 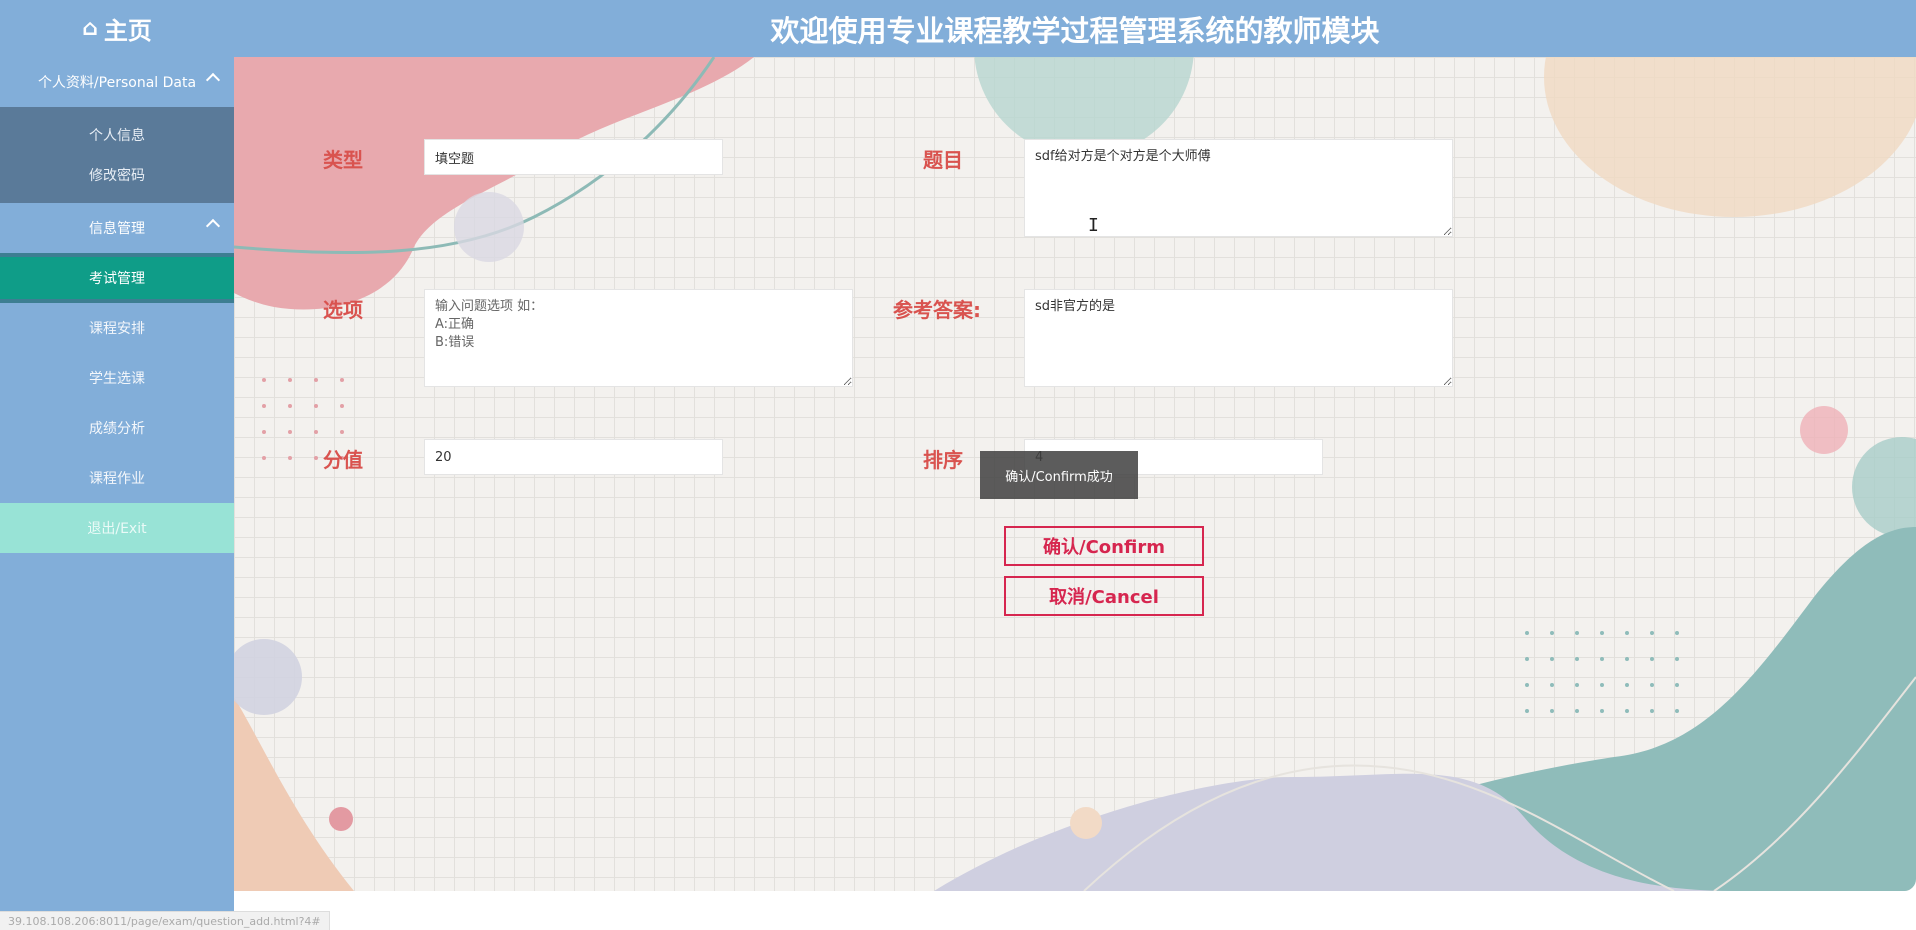 What do you see at coordinates (127, 31) in the screenshot?
I see `home-label: 主页` at bounding box center [127, 31].